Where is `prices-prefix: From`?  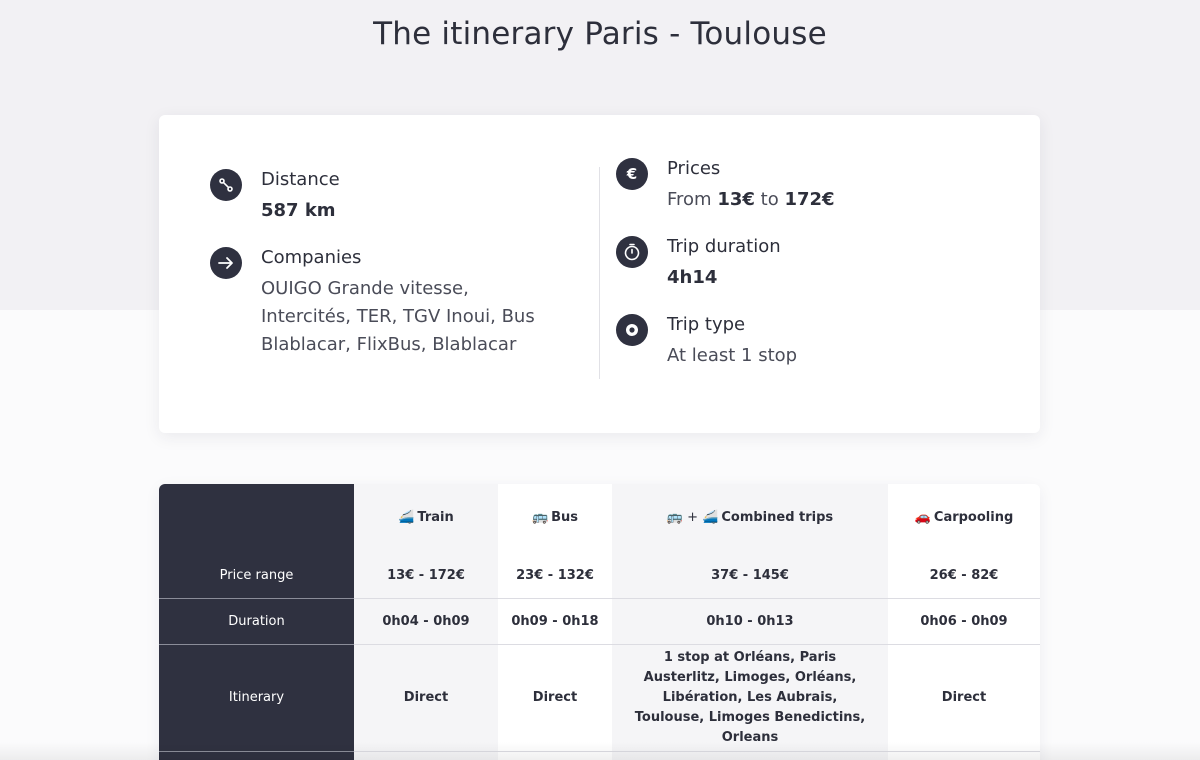 prices-prefix: From is located at coordinates (689, 199).